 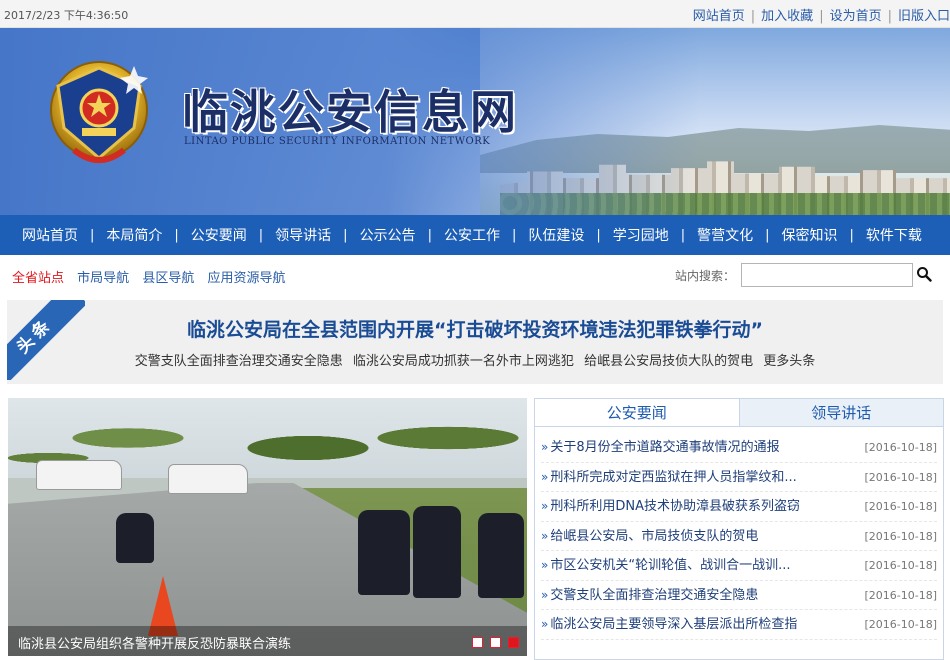 I want to click on nav-item-news: 公安要闻, so click(x=219, y=235).